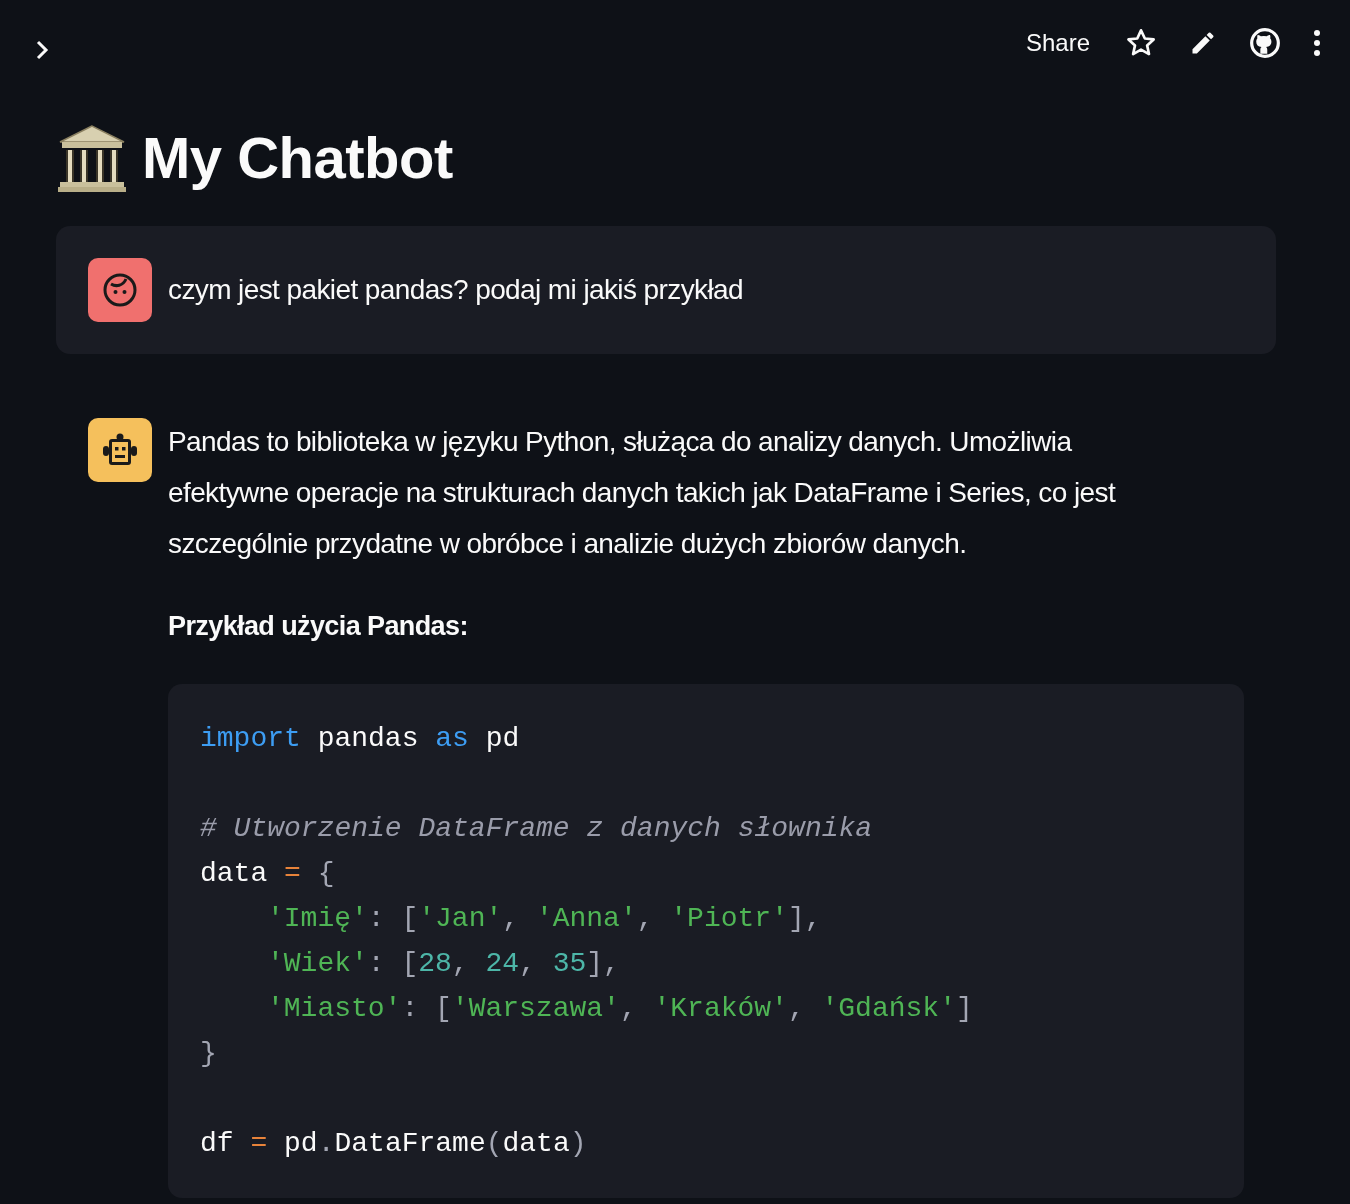 The width and height of the screenshot is (1350, 1204). What do you see at coordinates (1317, 43) in the screenshot?
I see `more-menu-icon` at bounding box center [1317, 43].